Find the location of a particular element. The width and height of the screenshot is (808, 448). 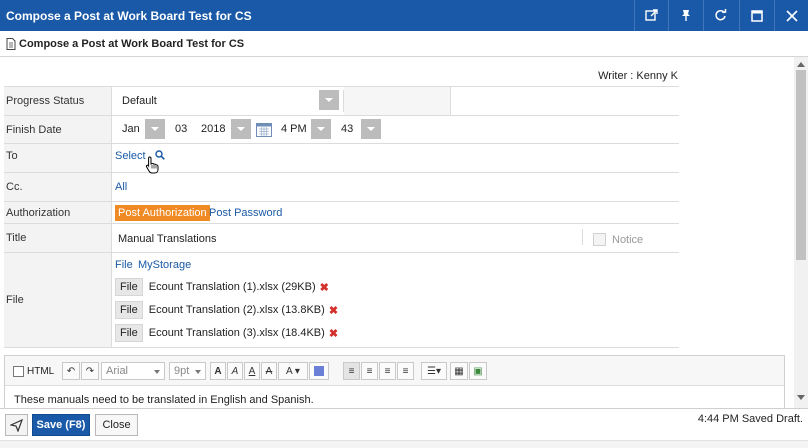

refresh-button is located at coordinates (720, 15).